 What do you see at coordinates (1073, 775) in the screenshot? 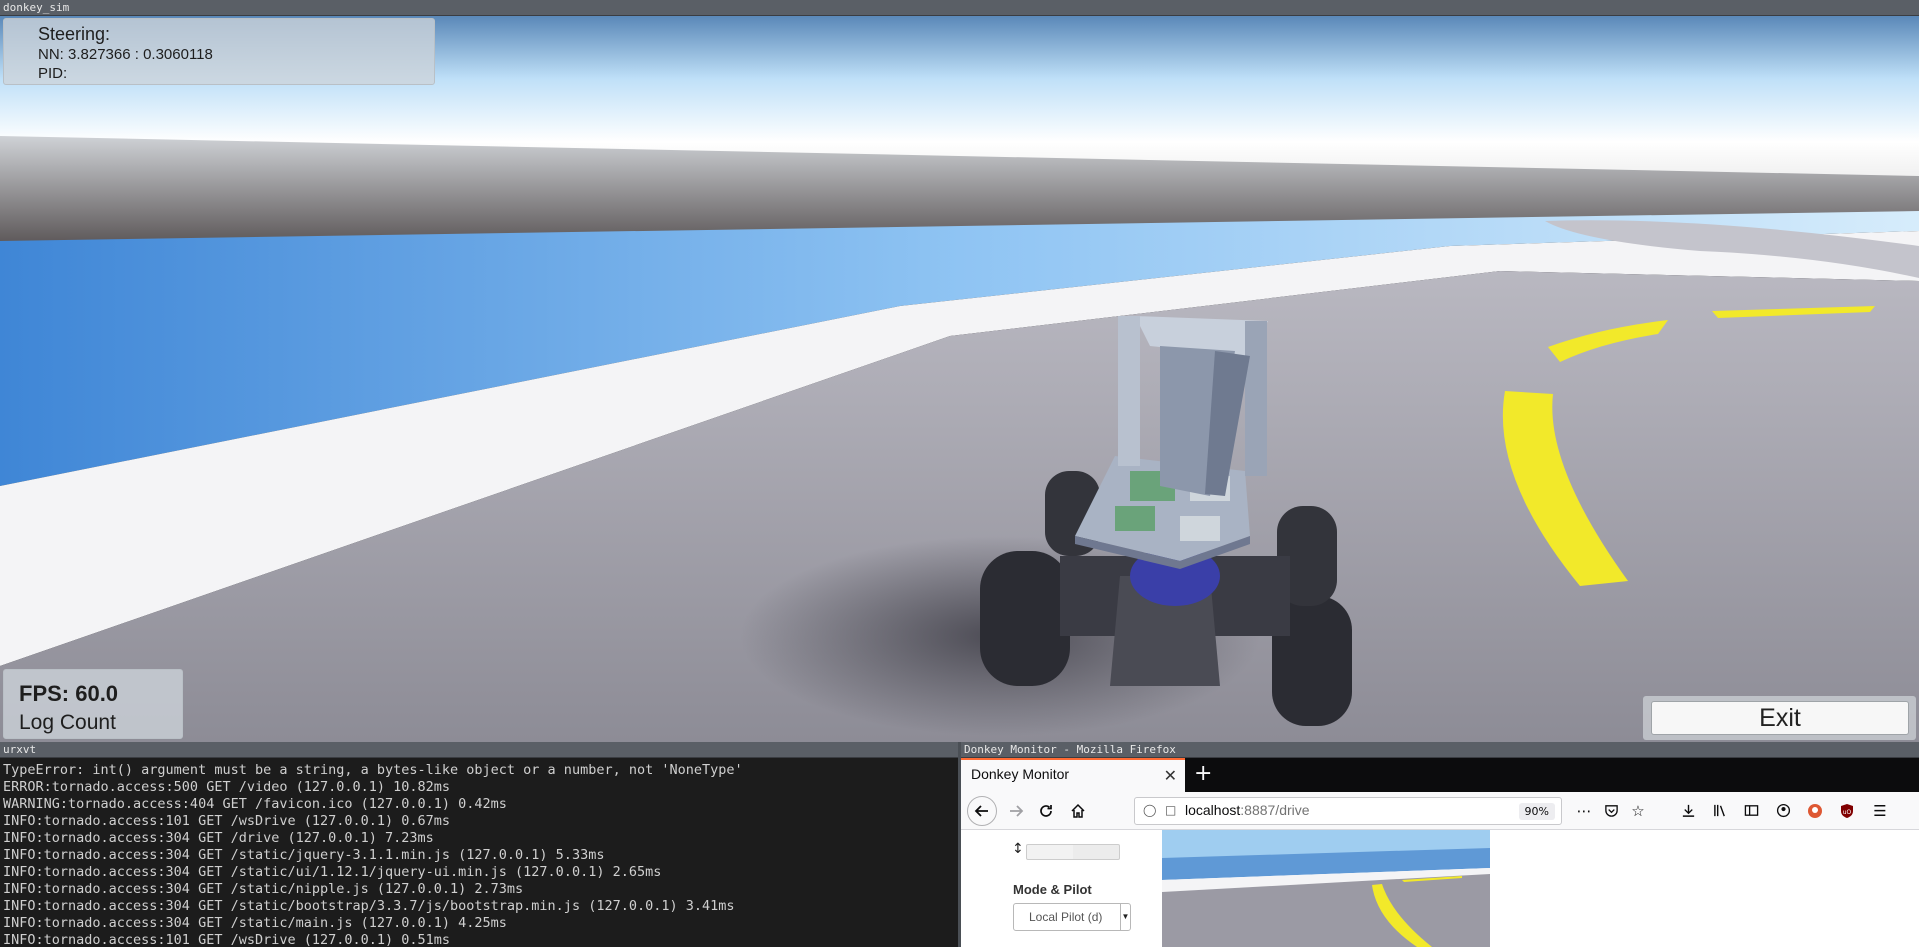
I see `tab-donkey-monitor: Donkey Monitor ✕` at bounding box center [1073, 775].